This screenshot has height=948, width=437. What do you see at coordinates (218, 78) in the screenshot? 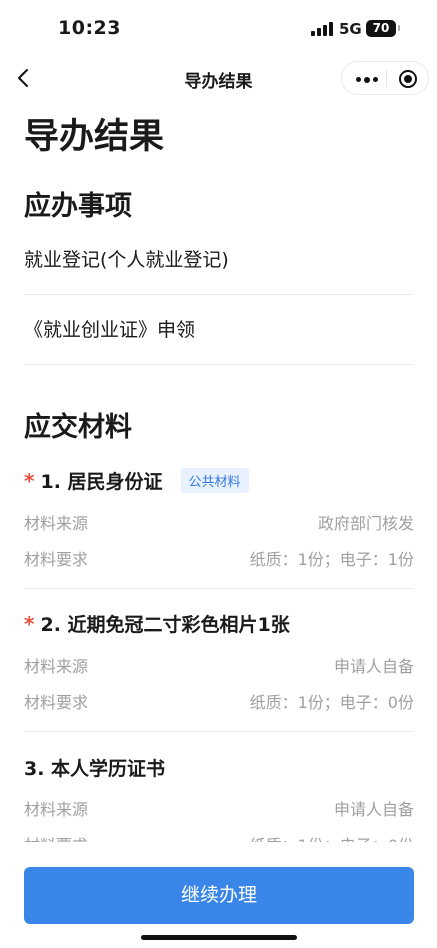
I see `nav-bar: 导办结果` at bounding box center [218, 78].